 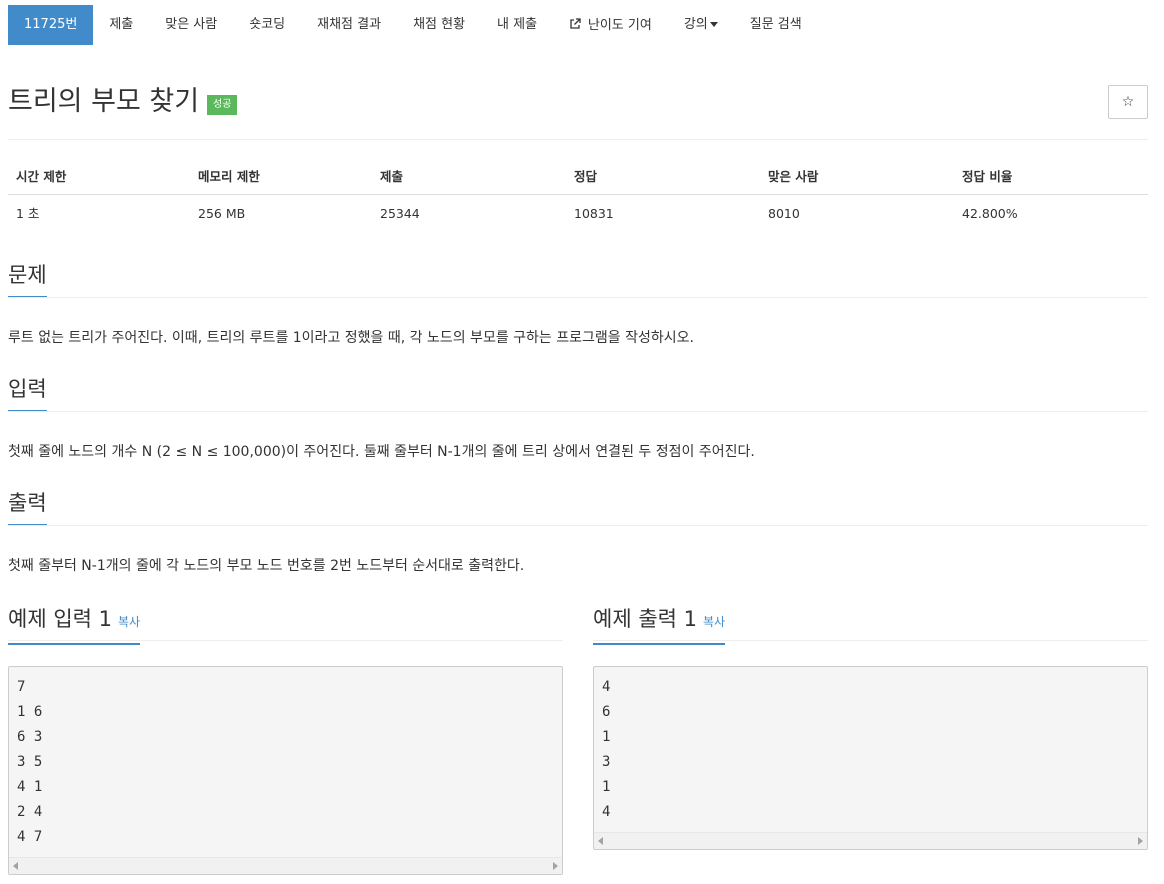 What do you see at coordinates (285, 758) in the screenshot?
I see `sample-input-lines: 7 1 6 6 3 3 5 4 1 2 4 4 7` at bounding box center [285, 758].